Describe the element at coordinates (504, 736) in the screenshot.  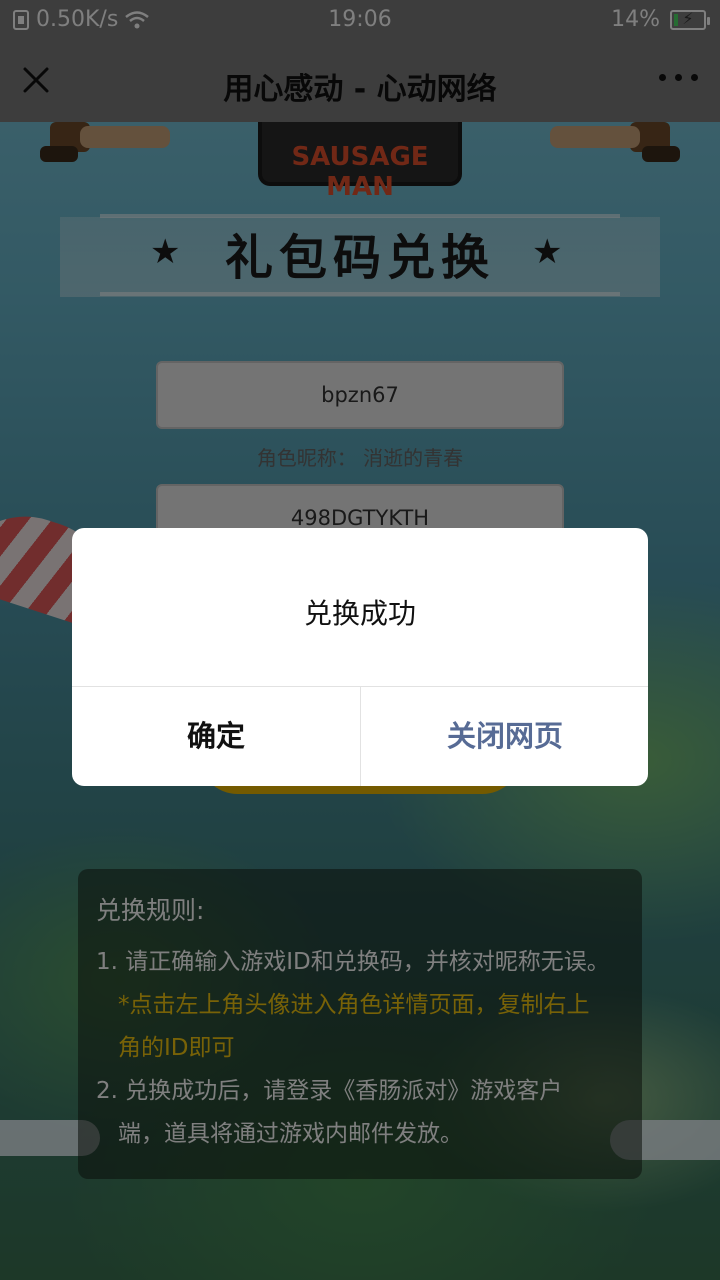
I see `close-webpage-button: 关闭网页` at that location.